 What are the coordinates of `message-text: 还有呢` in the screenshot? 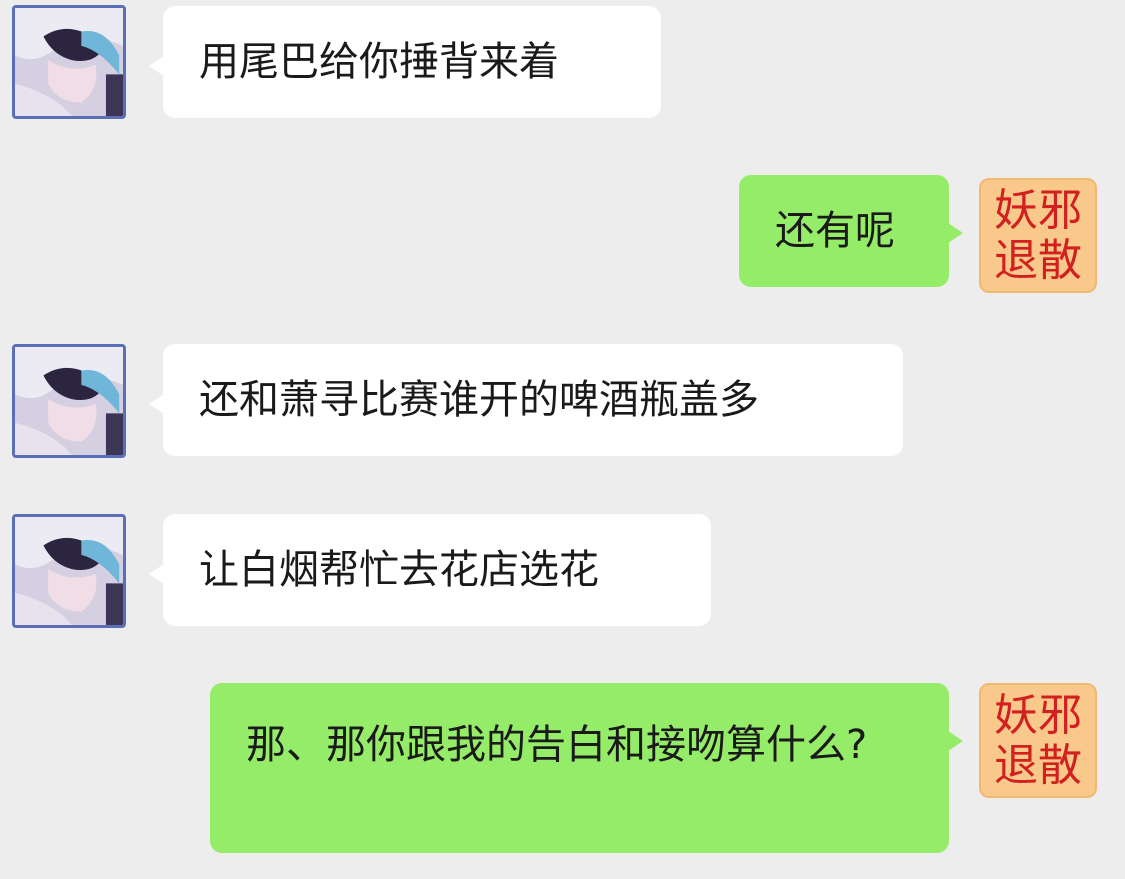 It's located at (835, 231).